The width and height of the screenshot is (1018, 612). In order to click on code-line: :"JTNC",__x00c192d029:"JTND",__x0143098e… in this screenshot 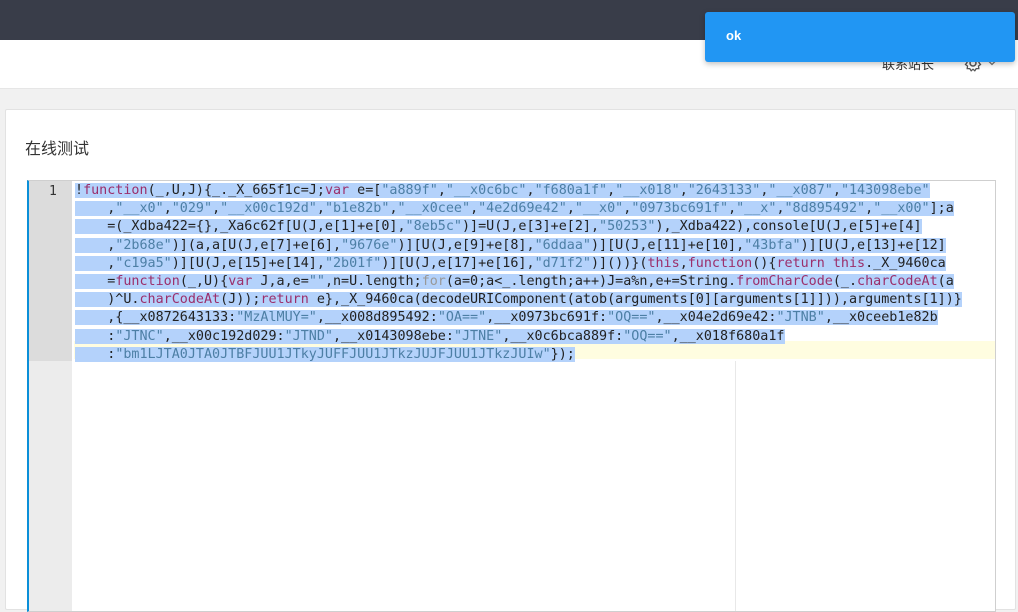, I will do `click(430, 336)`.